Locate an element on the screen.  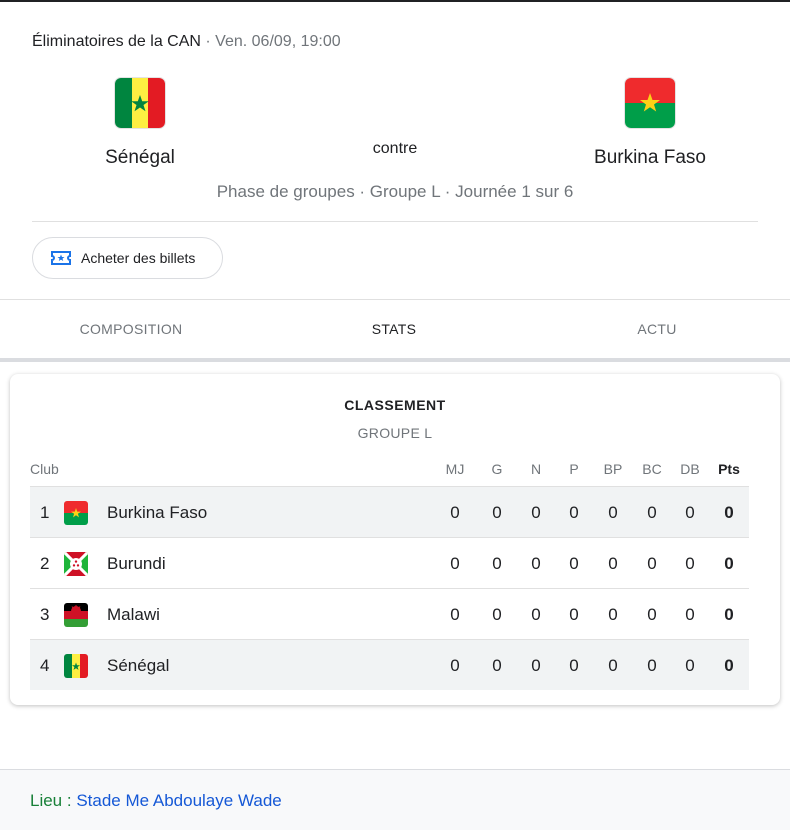
row-rank: 3 is located at coordinates (45, 614).